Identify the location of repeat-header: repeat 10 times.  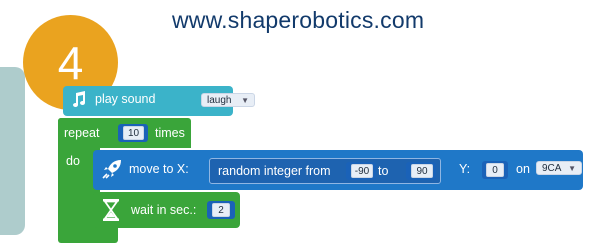
(124, 133).